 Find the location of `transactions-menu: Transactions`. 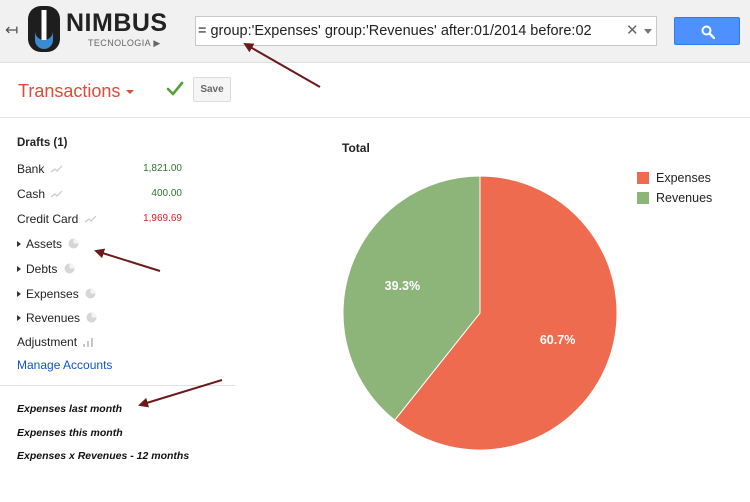

transactions-menu: Transactions is located at coordinates (76, 91).